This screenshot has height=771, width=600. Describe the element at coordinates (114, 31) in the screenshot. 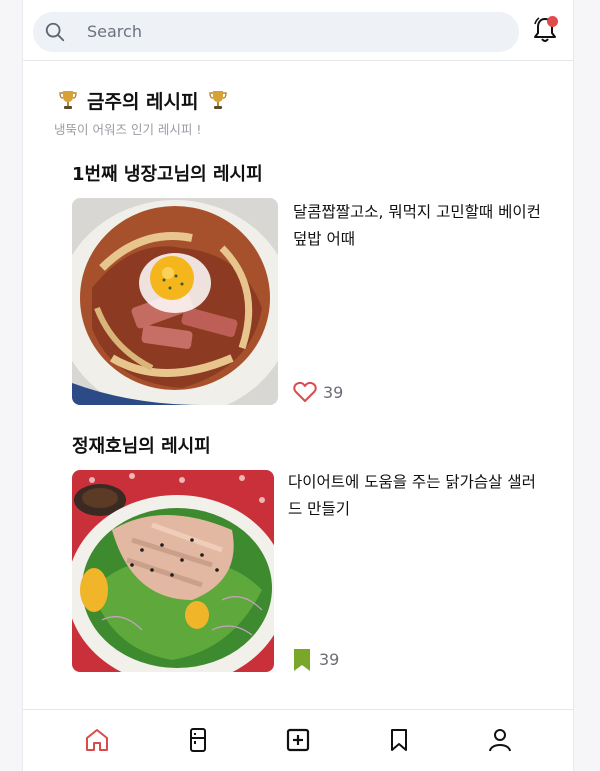

I see `search-placeholder: Search` at that location.